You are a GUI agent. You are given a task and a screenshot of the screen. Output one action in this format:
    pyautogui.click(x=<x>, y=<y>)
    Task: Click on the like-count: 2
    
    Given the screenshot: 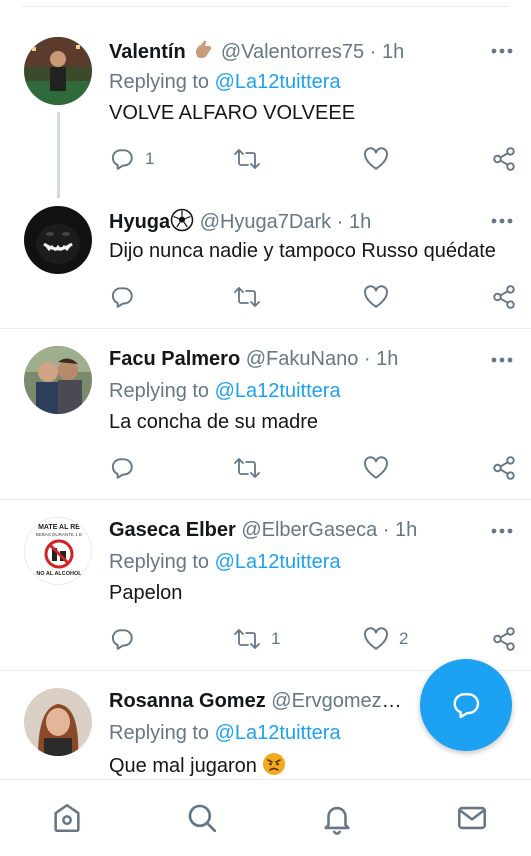 What is the action you would take?
    pyautogui.click(x=404, y=638)
    